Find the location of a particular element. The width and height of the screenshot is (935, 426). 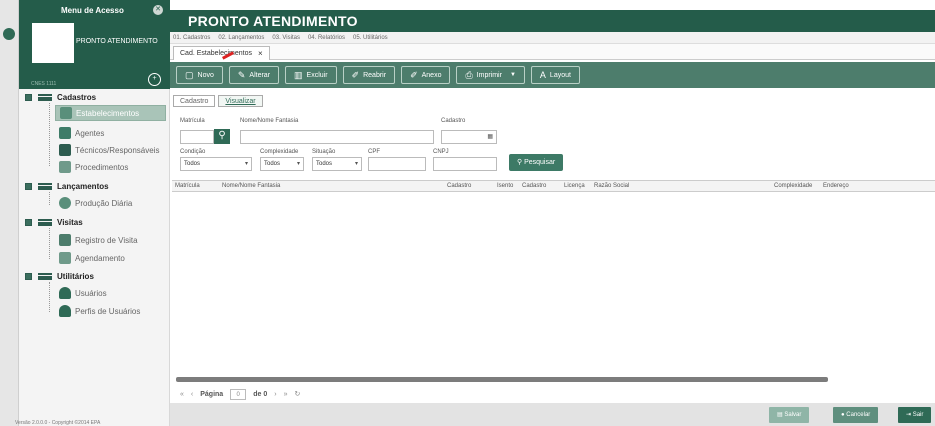

tree-group-lancamentos: Lançamentos is located at coordinates (67, 186).